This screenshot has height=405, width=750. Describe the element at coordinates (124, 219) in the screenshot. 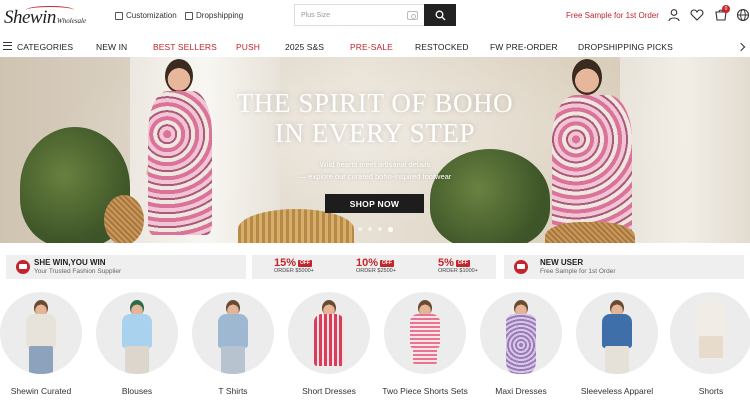

I see `basket-left` at that location.